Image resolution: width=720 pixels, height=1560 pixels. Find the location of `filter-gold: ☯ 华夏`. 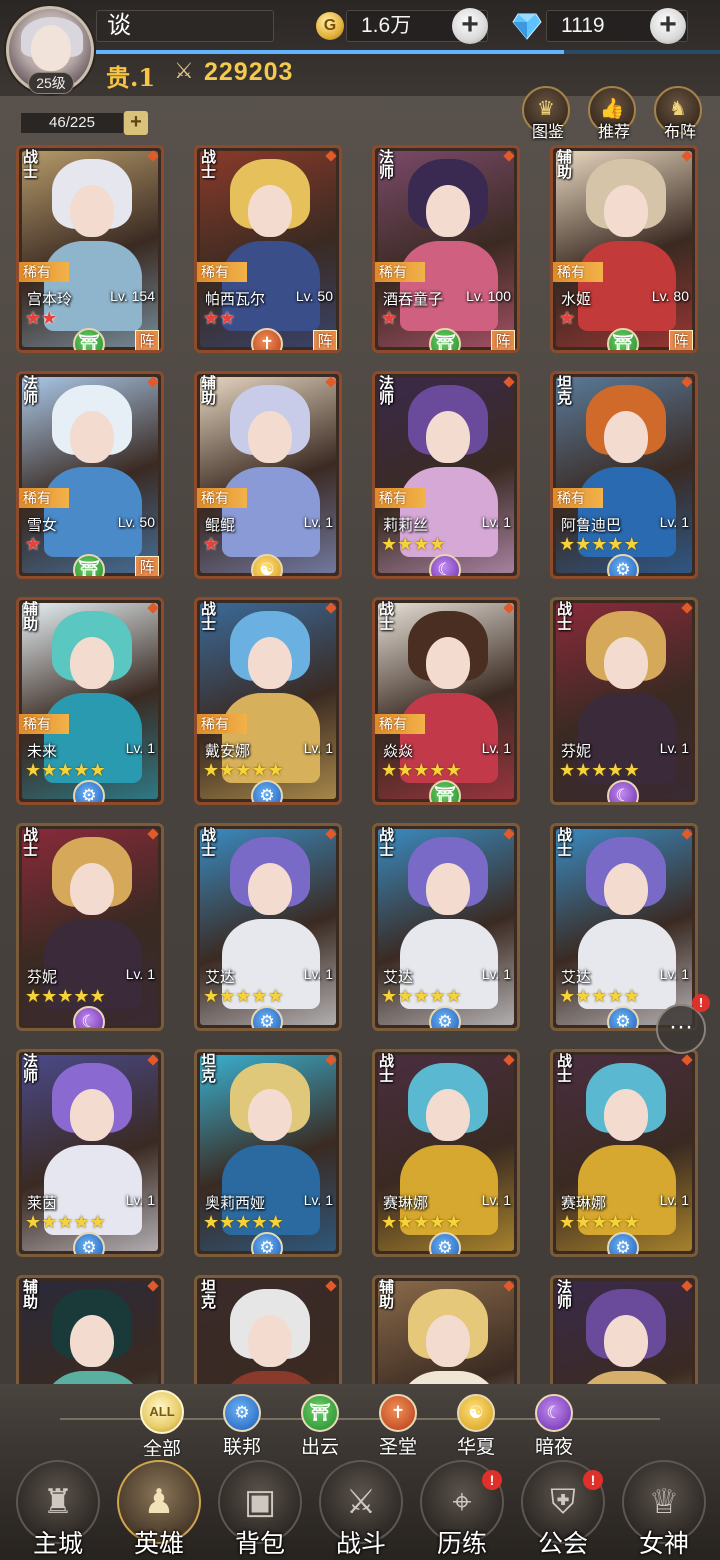

filter-gold: ☯ 华夏 is located at coordinates (476, 1426).